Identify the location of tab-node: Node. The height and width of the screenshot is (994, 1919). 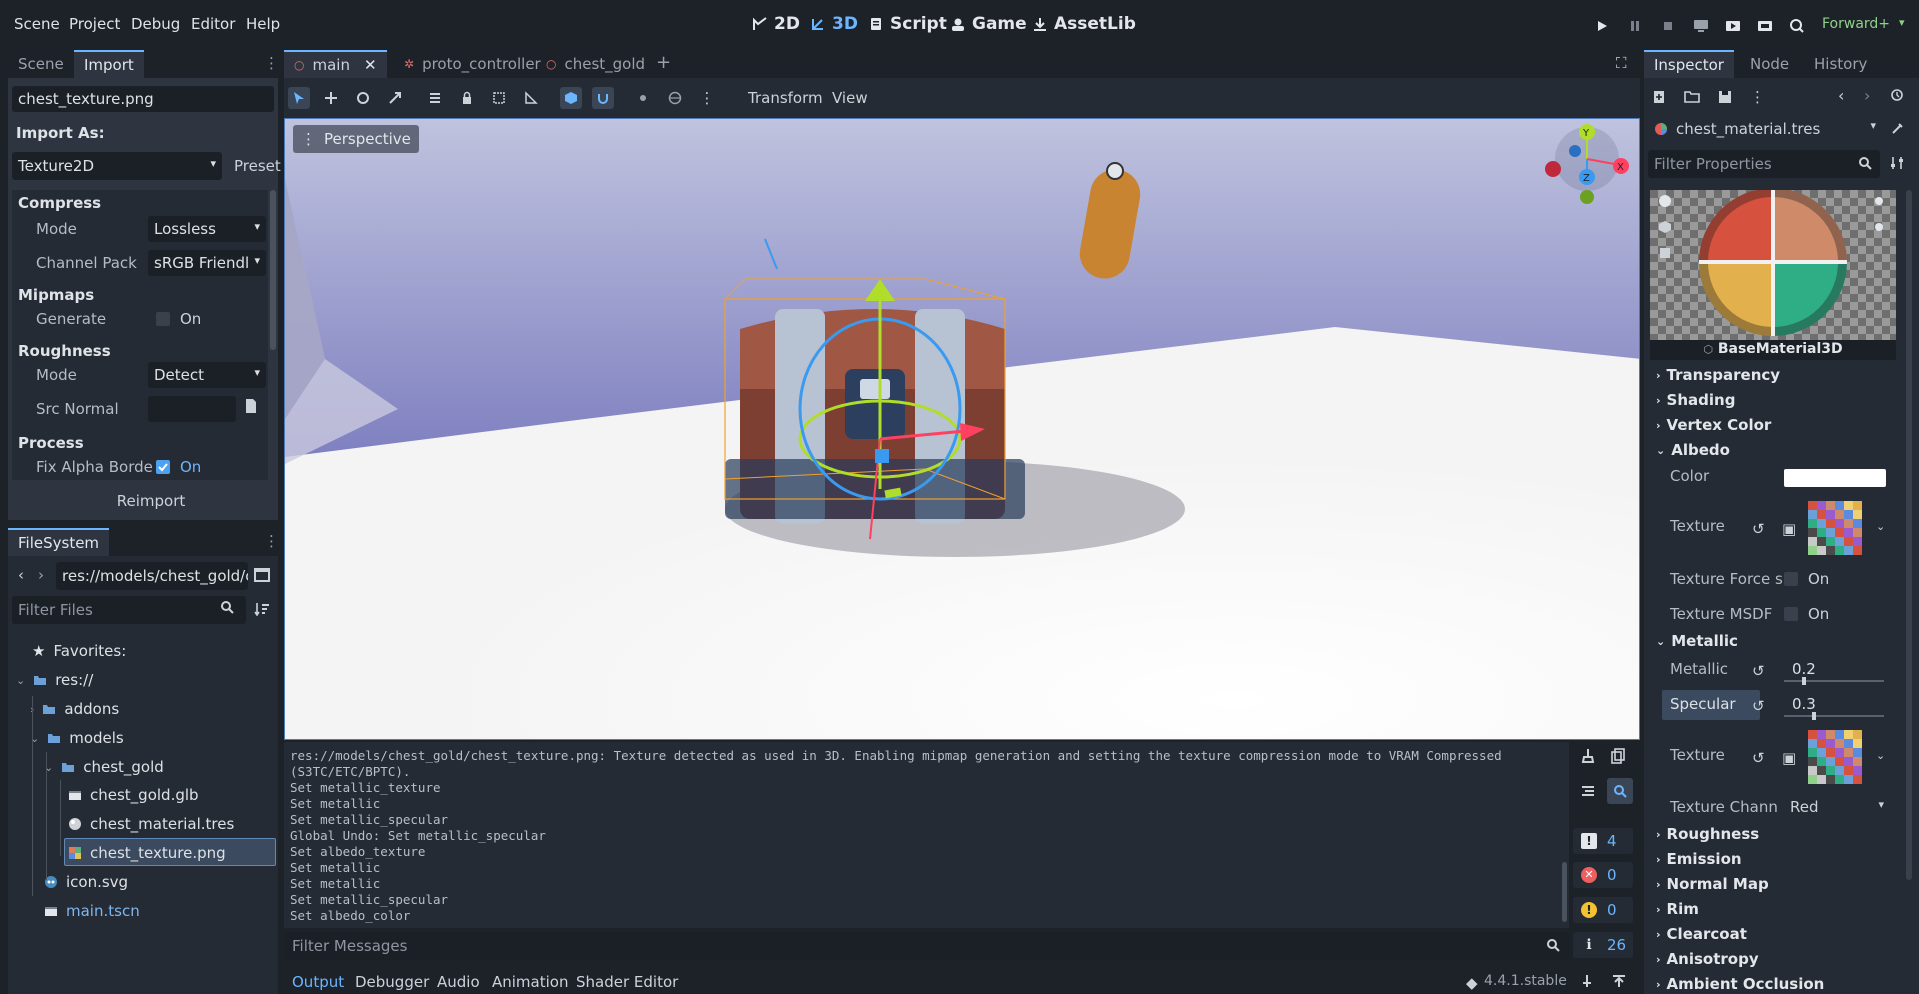
(1769, 64).